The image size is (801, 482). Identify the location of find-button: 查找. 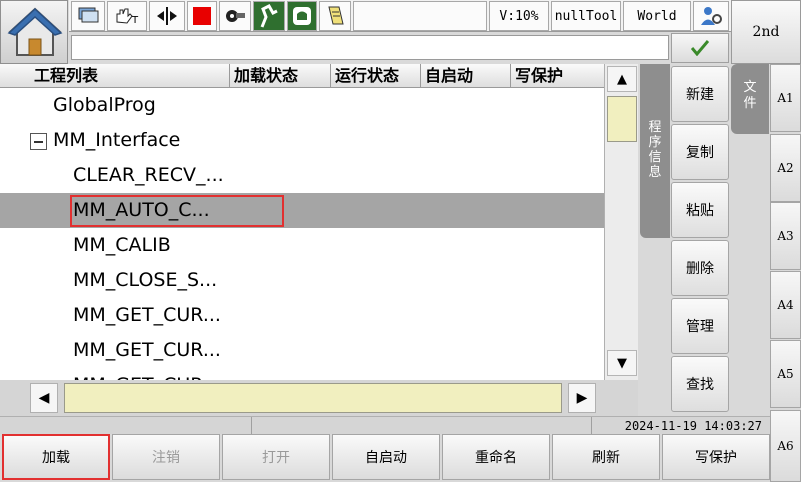
(700, 384).